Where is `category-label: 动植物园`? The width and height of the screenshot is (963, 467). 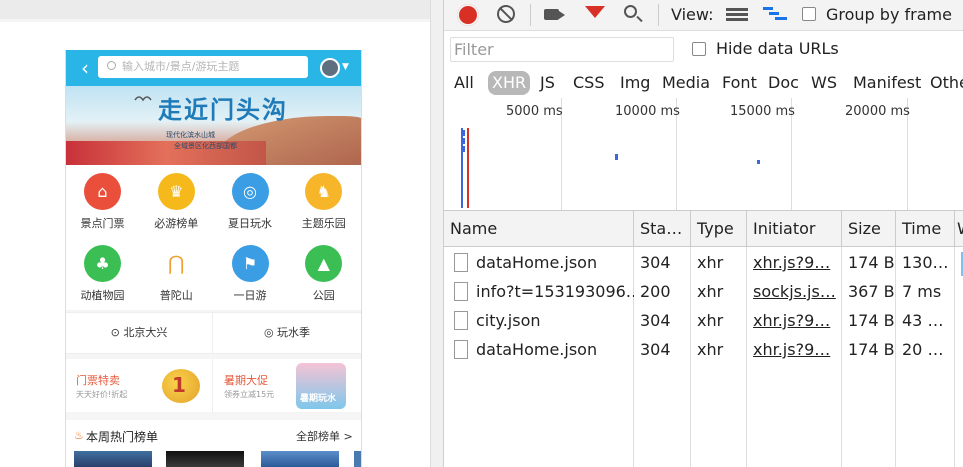 category-label: 动植物园 is located at coordinates (102, 295).